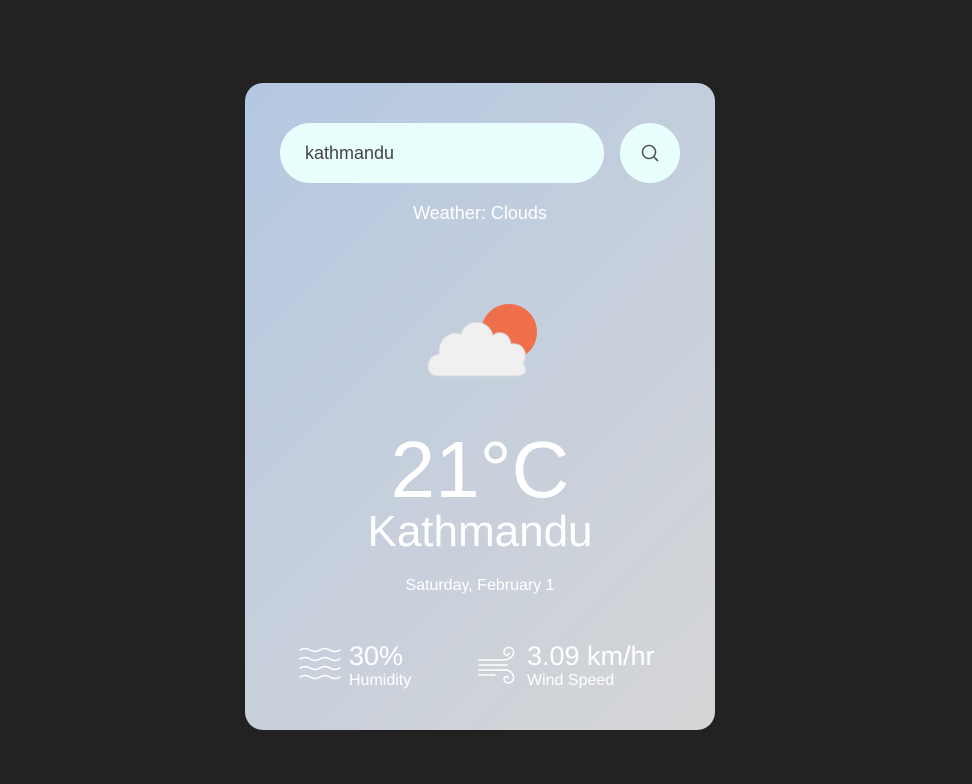 The image size is (972, 784). I want to click on temperature: 21°C, so click(480, 469).